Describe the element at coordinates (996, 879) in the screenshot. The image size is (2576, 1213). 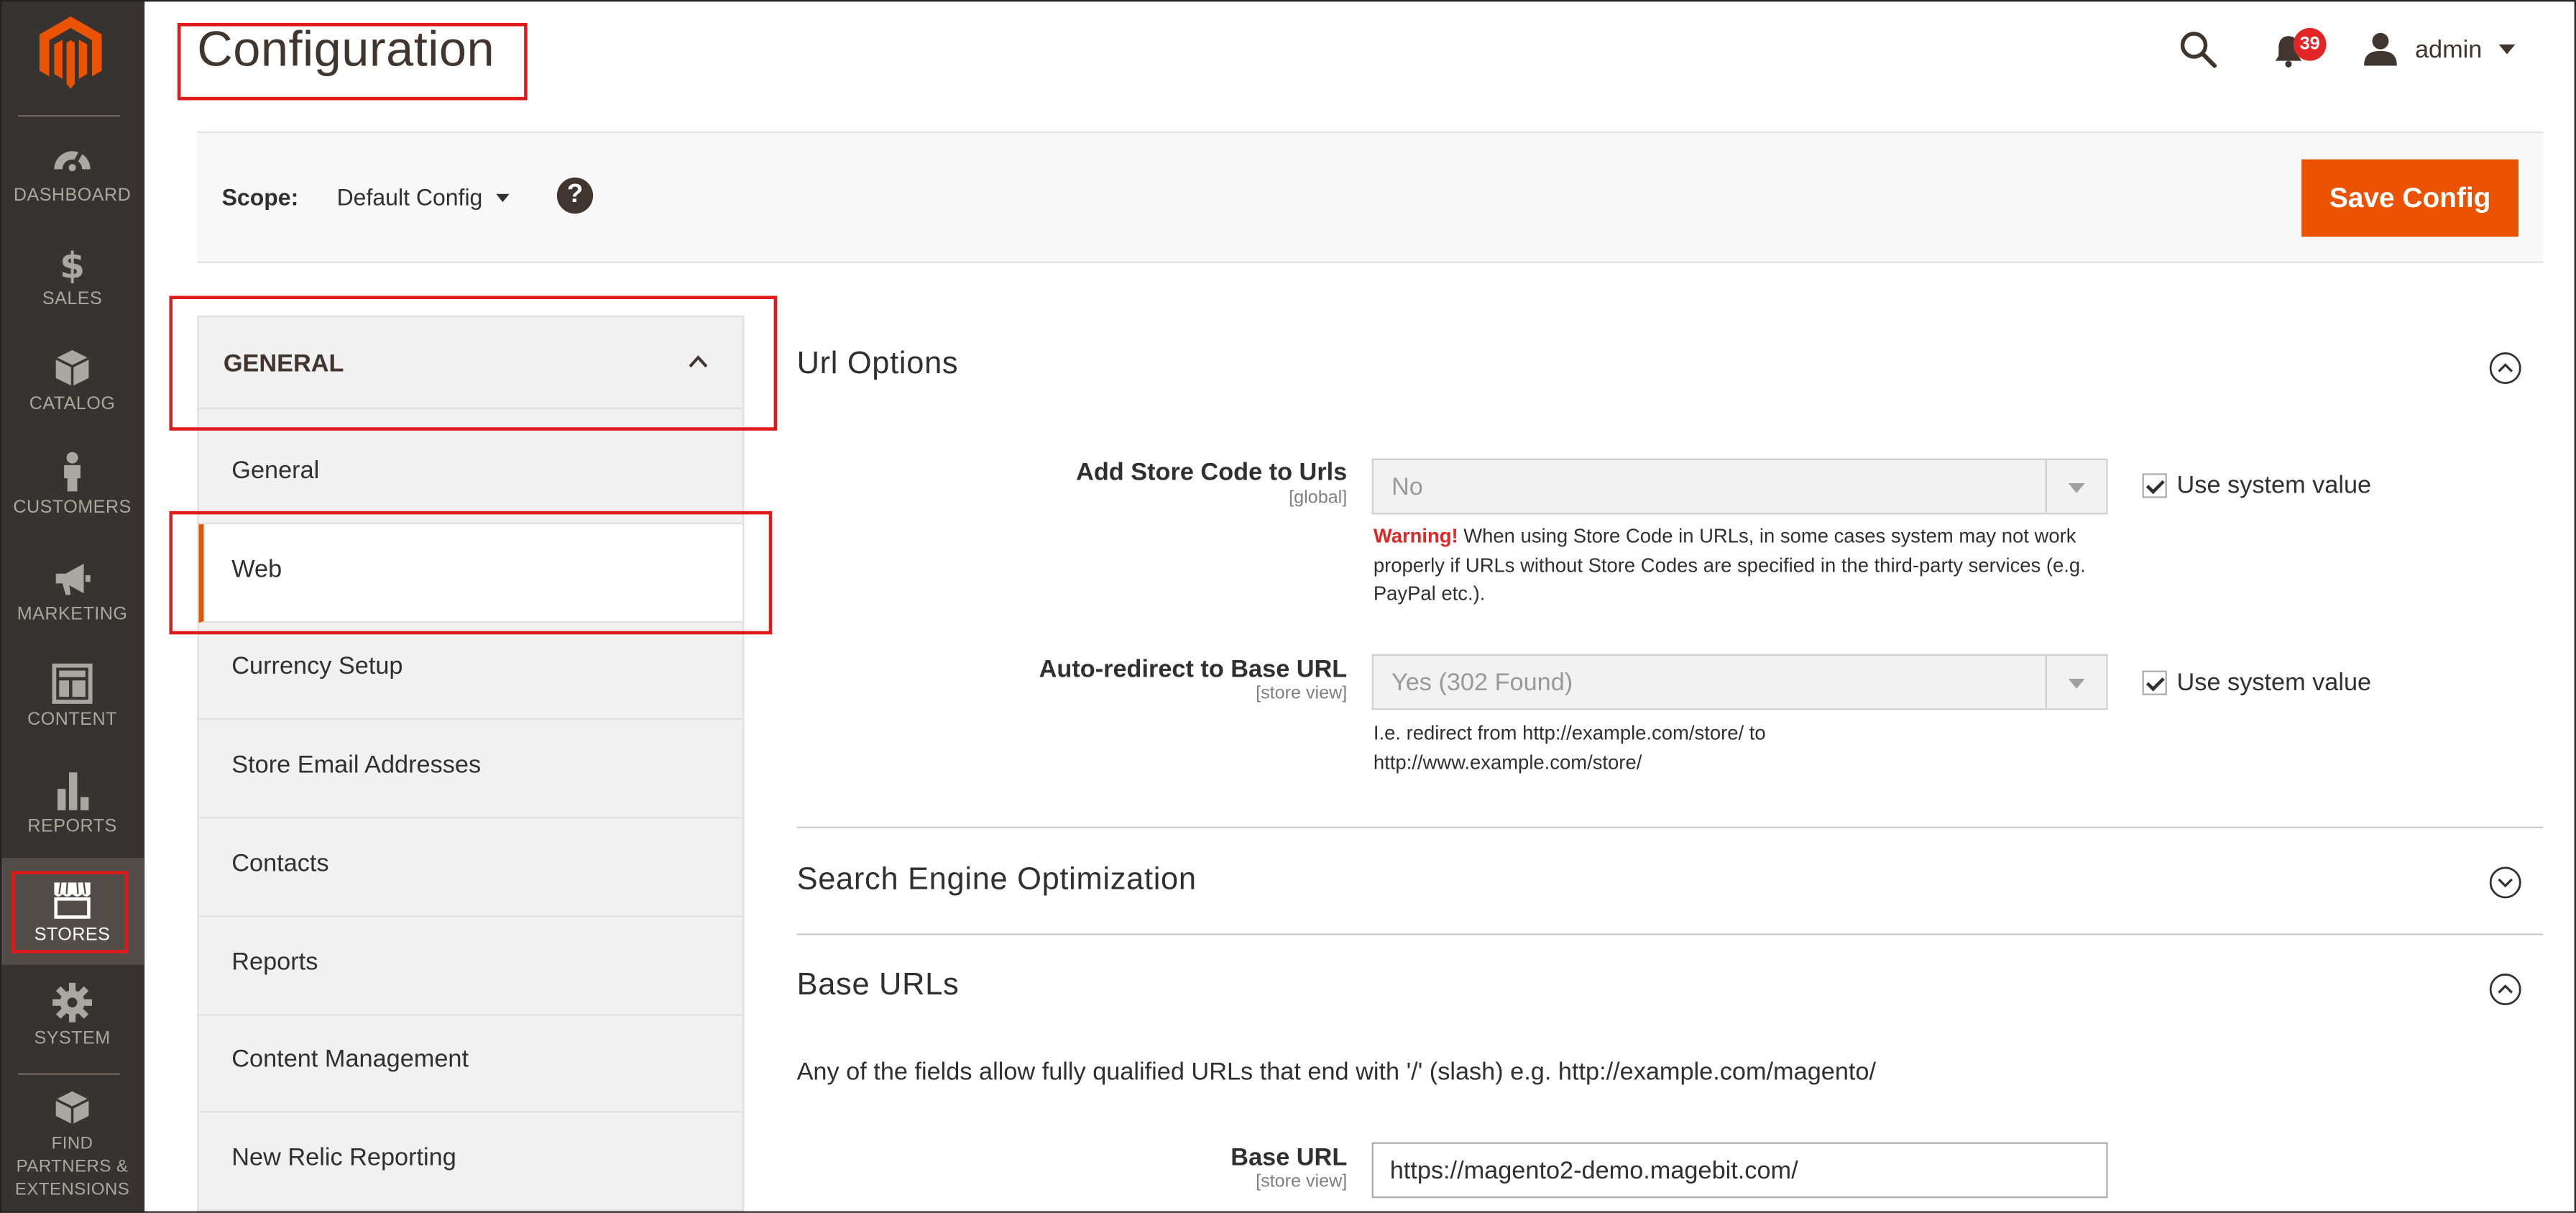
I see `section-title: Search Engine Optimization` at that location.